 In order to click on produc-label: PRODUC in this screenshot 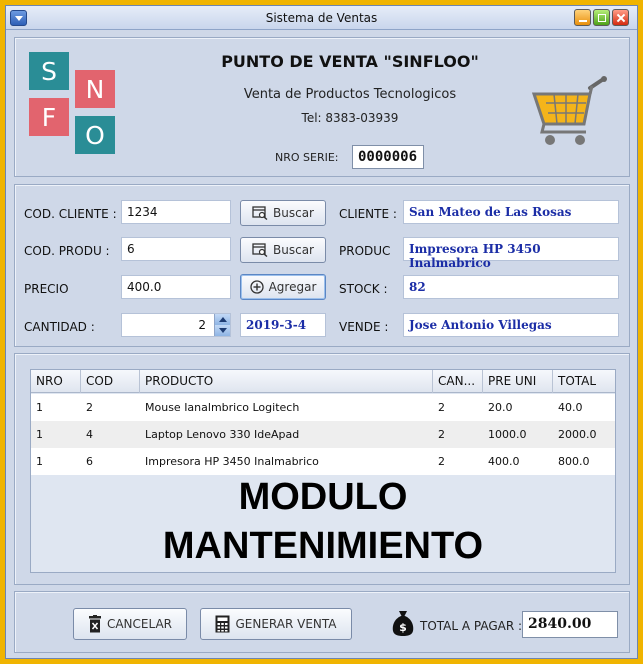, I will do `click(365, 251)`.